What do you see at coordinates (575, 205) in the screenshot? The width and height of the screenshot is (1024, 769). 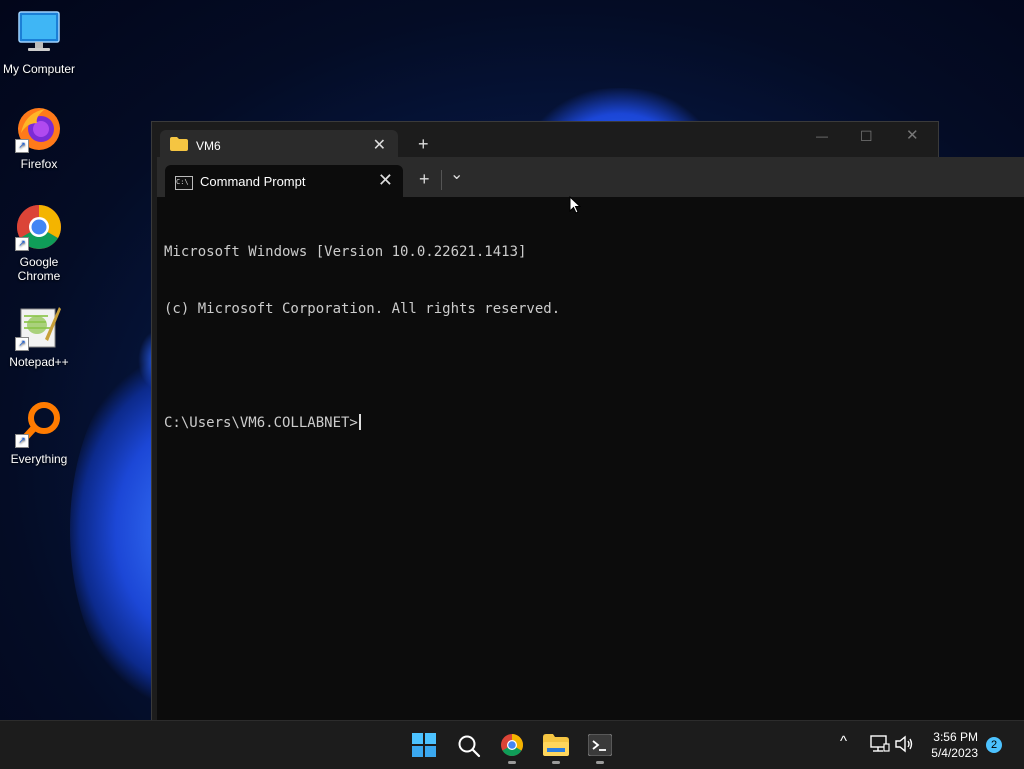 I see `mouse-pointer-icon` at bounding box center [575, 205].